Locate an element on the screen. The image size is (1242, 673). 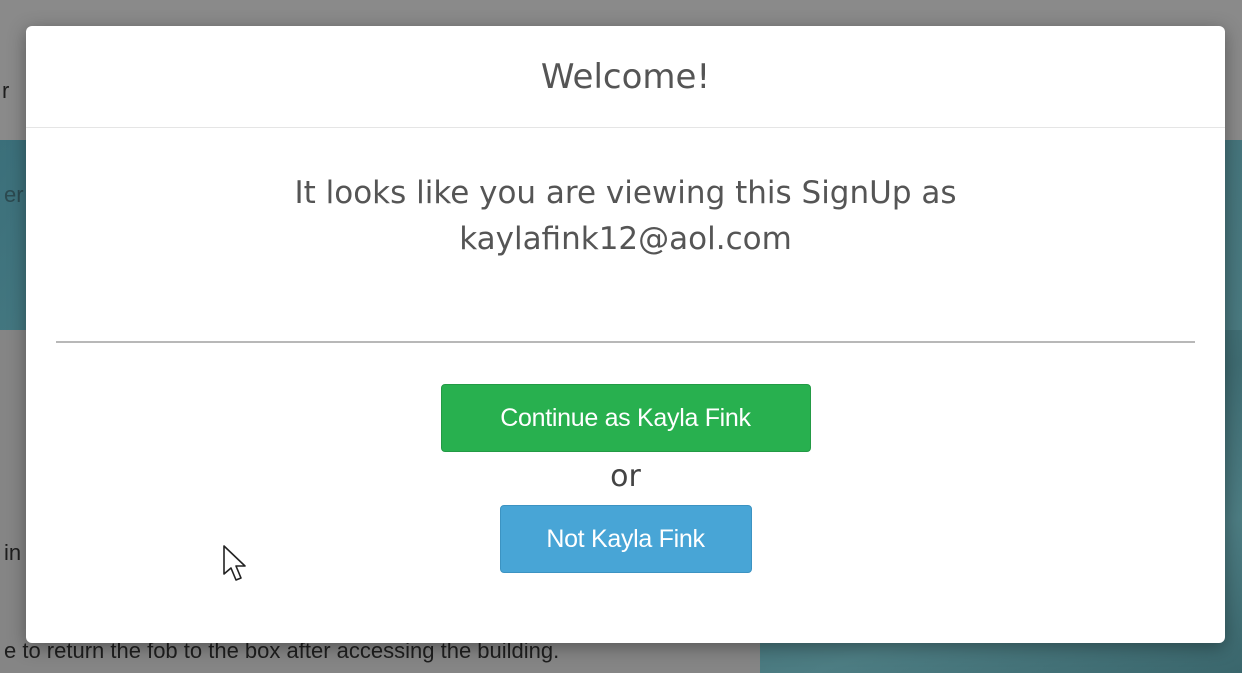
mouse-pointer-icon is located at coordinates (234, 563).